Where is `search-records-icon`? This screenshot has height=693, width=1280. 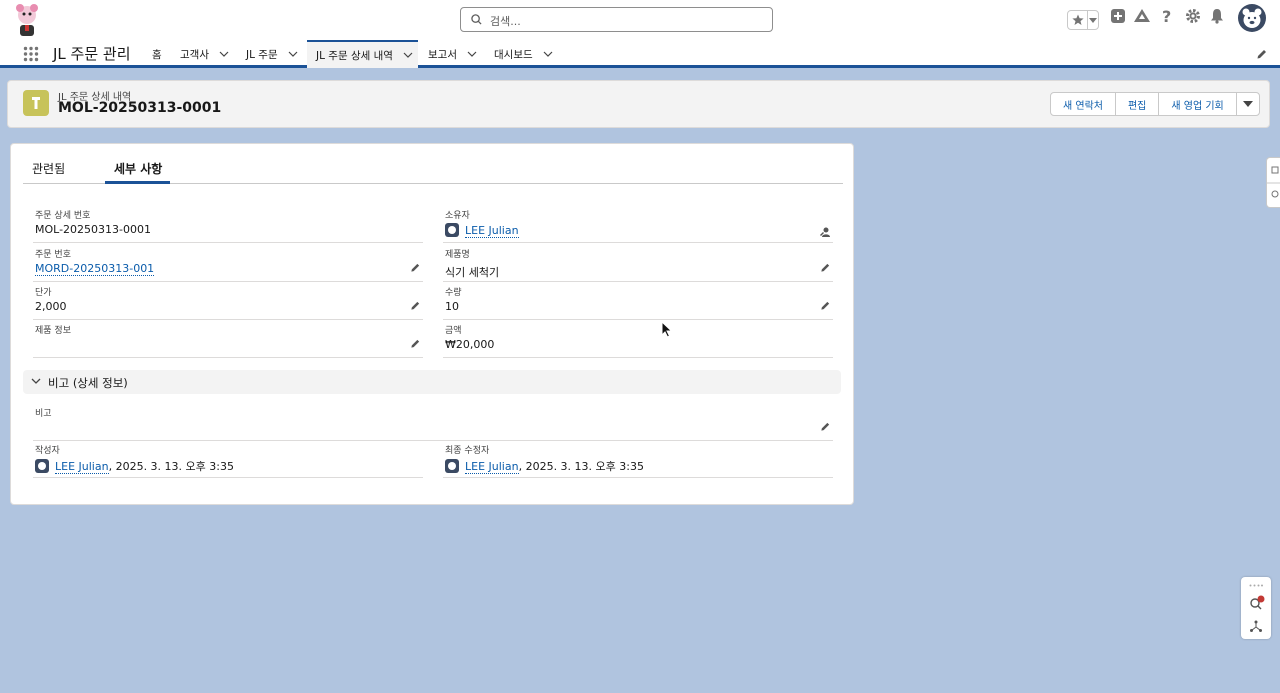
search-records-icon is located at coordinates (1257, 603).